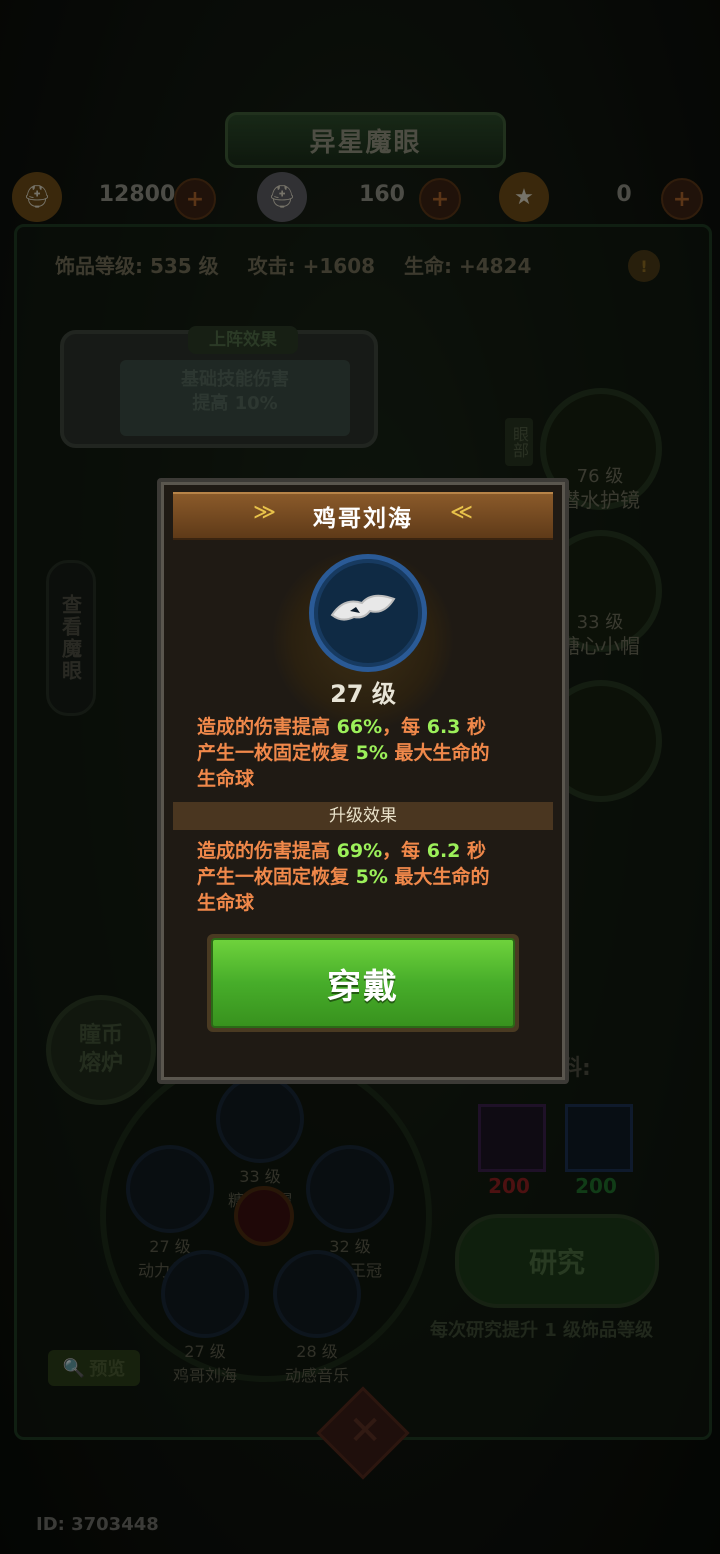 The height and width of the screenshot is (1554, 720). What do you see at coordinates (359, 727) in the screenshot?
I see `effect-damage-pct: 66%` at bounding box center [359, 727].